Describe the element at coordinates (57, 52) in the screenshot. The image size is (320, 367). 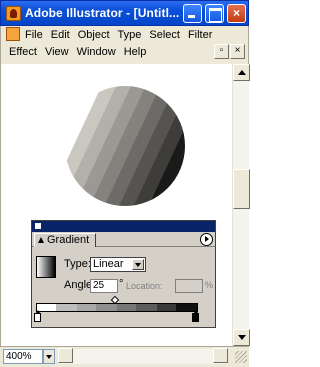
I see `menu-view: View` at that location.